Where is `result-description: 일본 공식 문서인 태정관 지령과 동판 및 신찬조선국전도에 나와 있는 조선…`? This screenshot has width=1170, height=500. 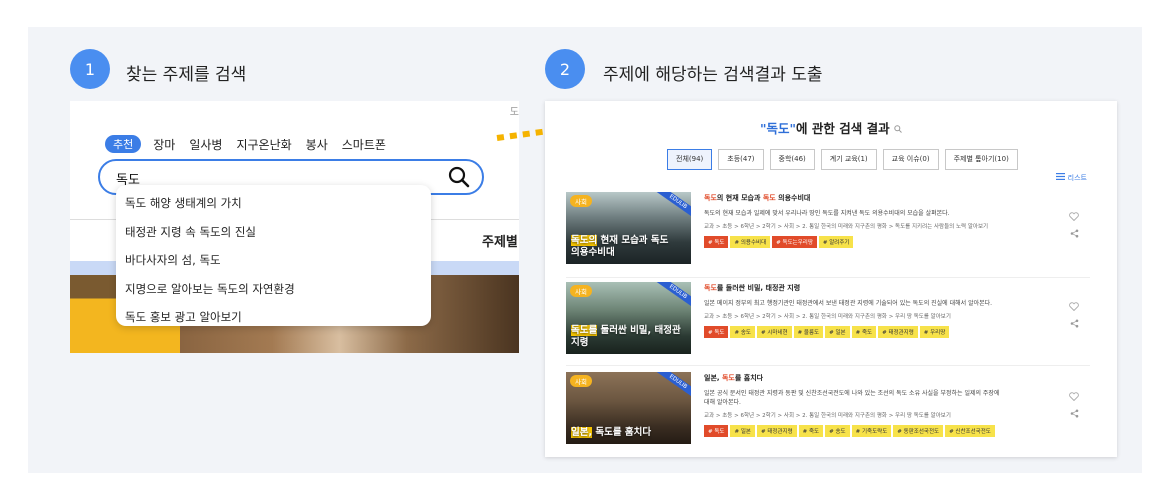
result-description: 일본 공식 문서인 태정관 지령과 동판 및 신찬조선국전도에 나와 있는 조선… is located at coordinates (852, 398).